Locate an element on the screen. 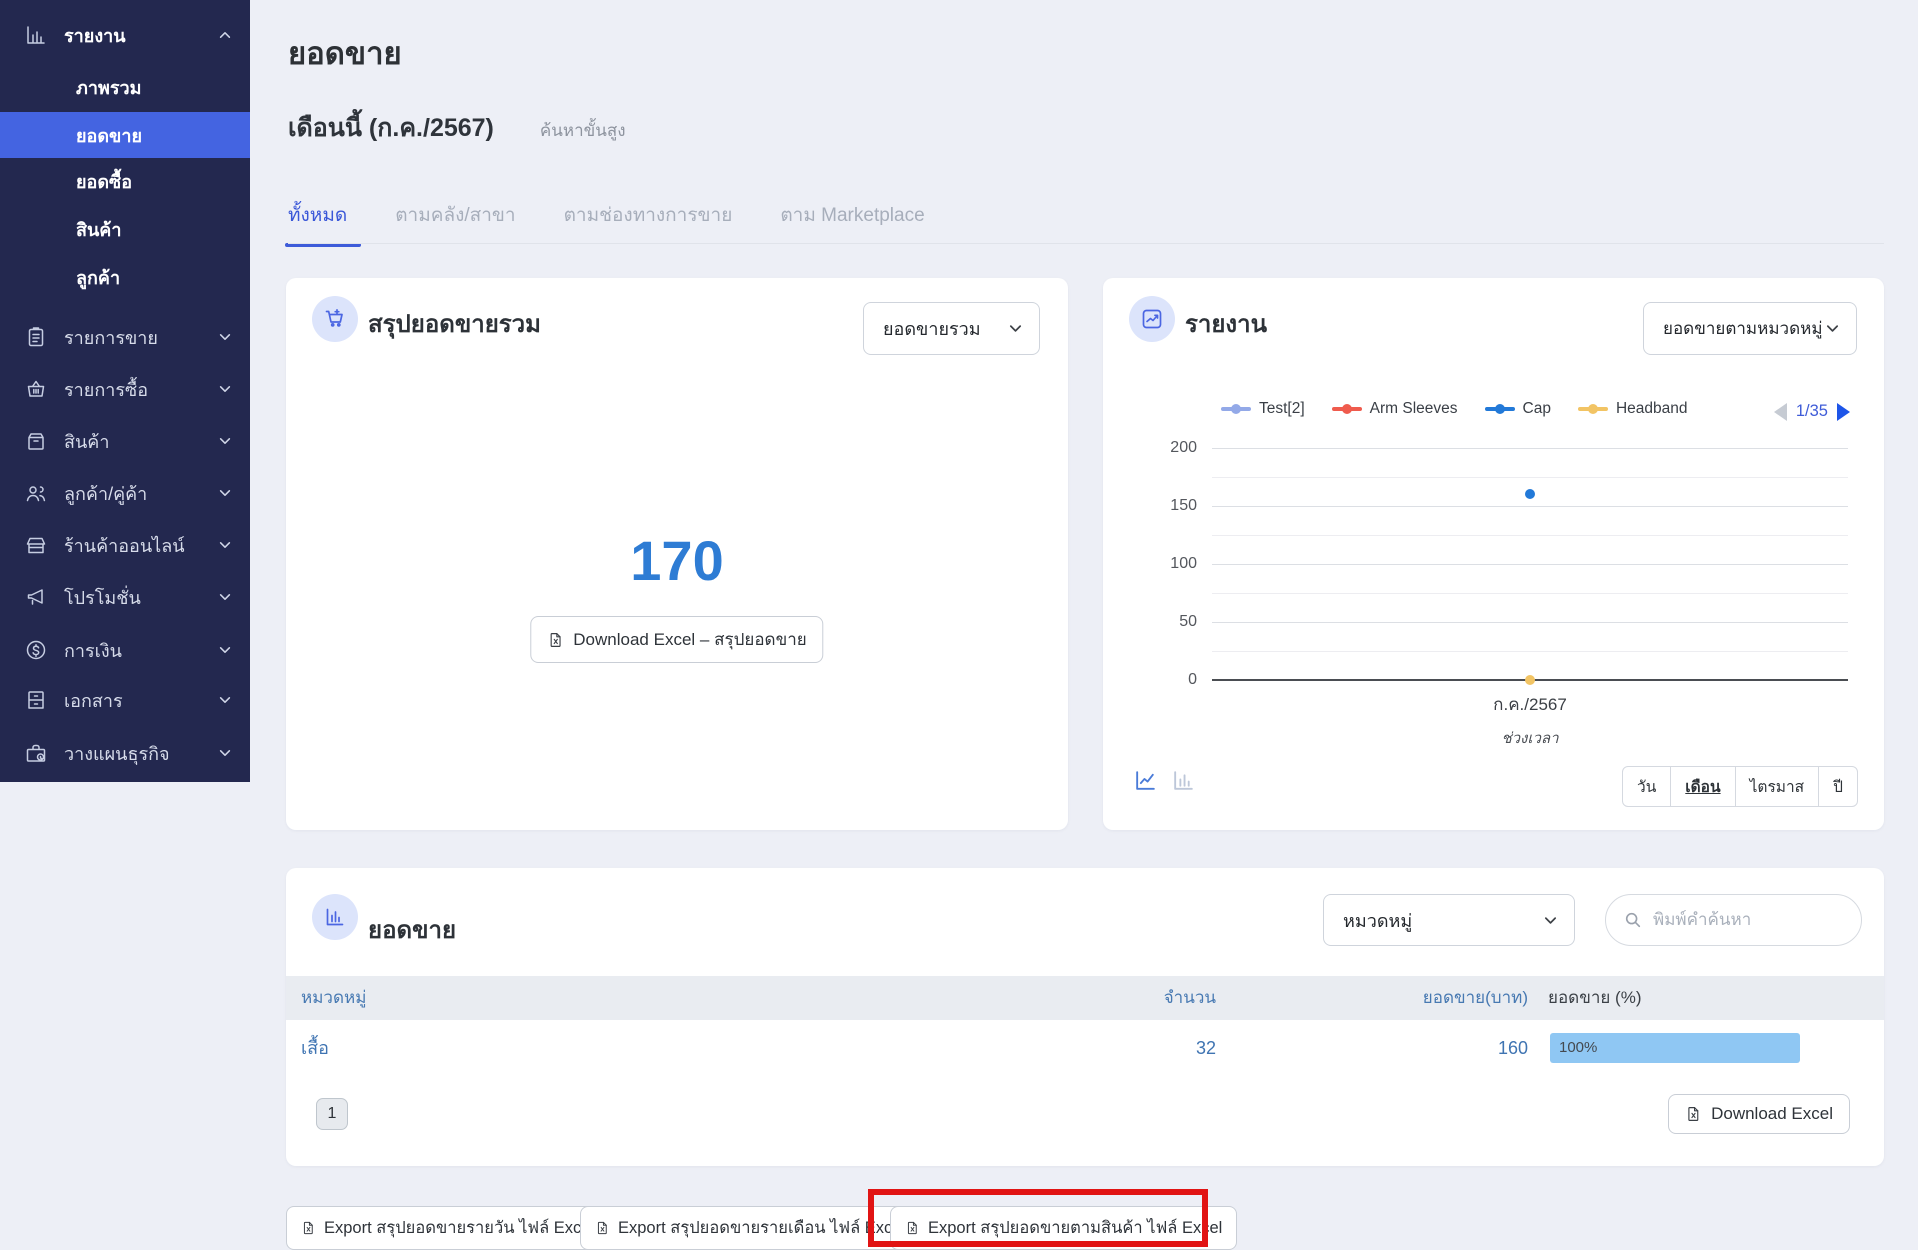 The width and height of the screenshot is (1918, 1250). sidebar-item-label: เอกสาร is located at coordinates (93, 700).